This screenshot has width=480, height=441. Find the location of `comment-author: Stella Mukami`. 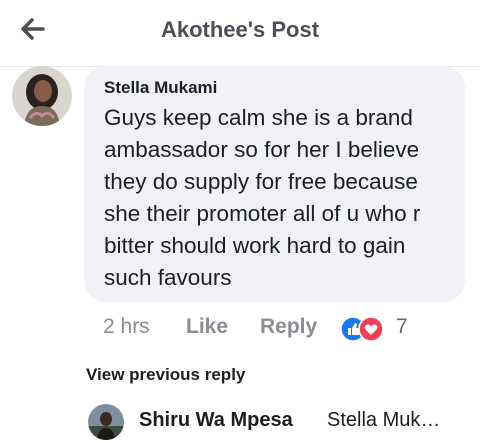

comment-author: Stella Mukami is located at coordinates (160, 88).